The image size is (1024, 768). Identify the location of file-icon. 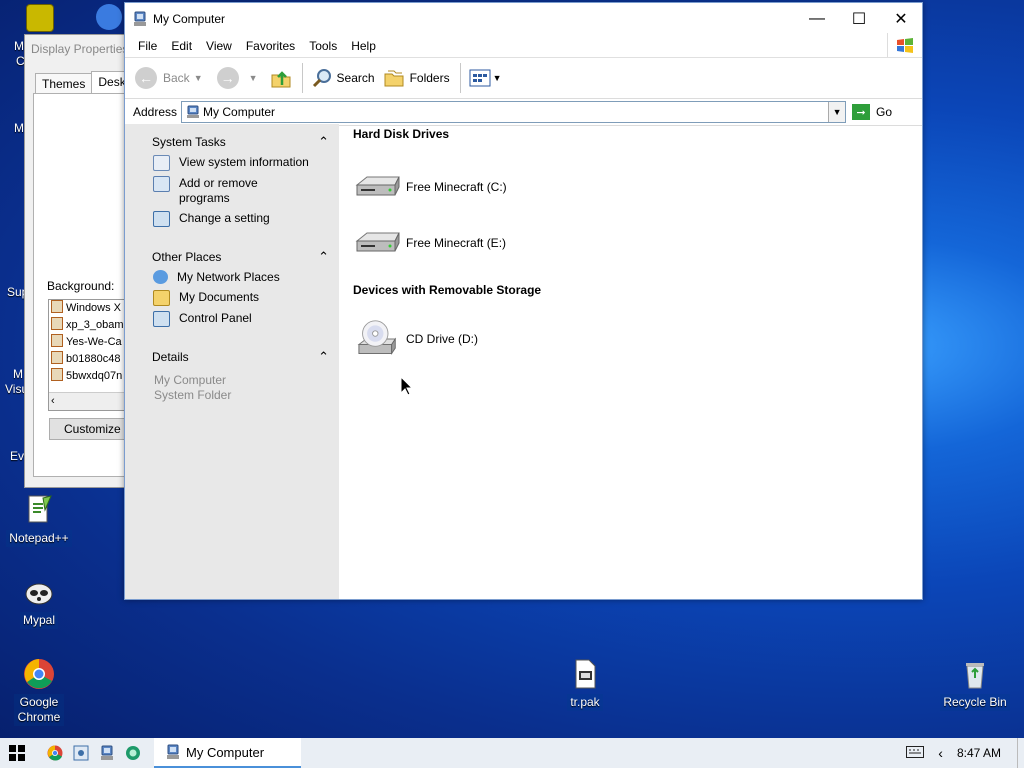
(585, 674).